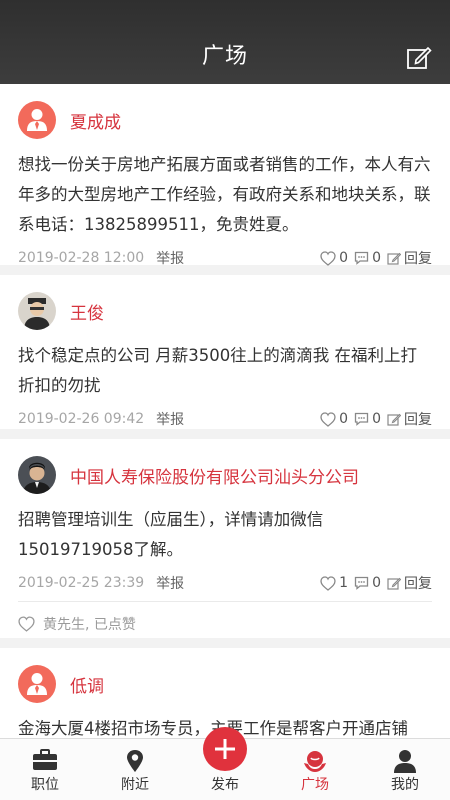 This screenshot has width=450, height=800. I want to click on location-pin-icon, so click(135, 761).